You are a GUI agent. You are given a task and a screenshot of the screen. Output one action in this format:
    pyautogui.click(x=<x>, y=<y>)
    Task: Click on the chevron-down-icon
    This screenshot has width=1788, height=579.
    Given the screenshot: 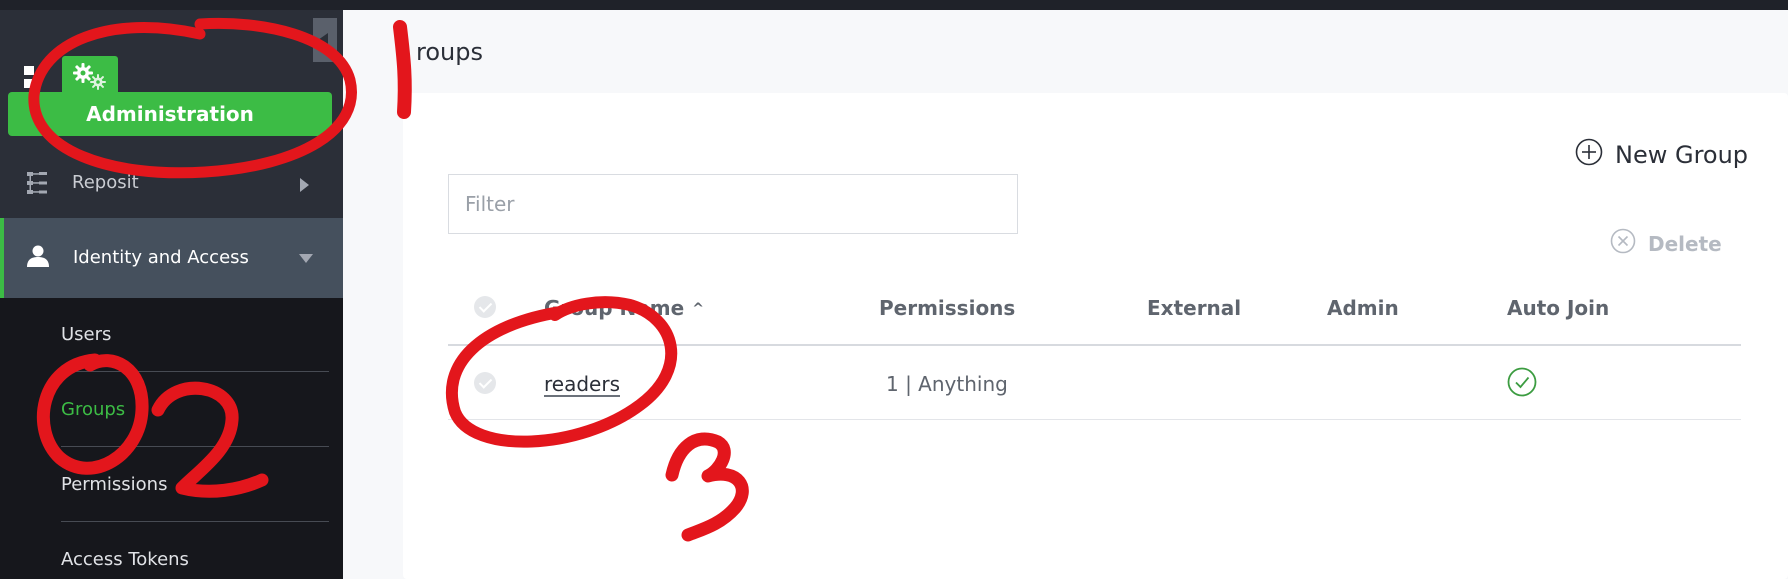 What is the action you would take?
    pyautogui.click(x=306, y=258)
    